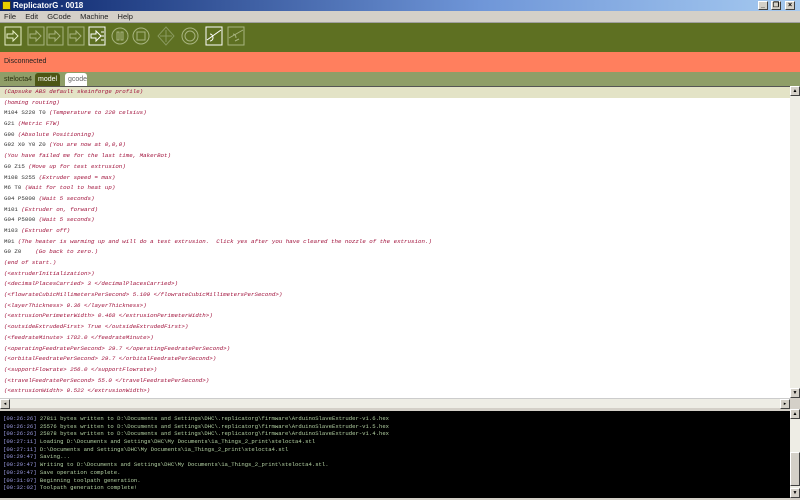  I want to click on connect-button, so click(214, 36).